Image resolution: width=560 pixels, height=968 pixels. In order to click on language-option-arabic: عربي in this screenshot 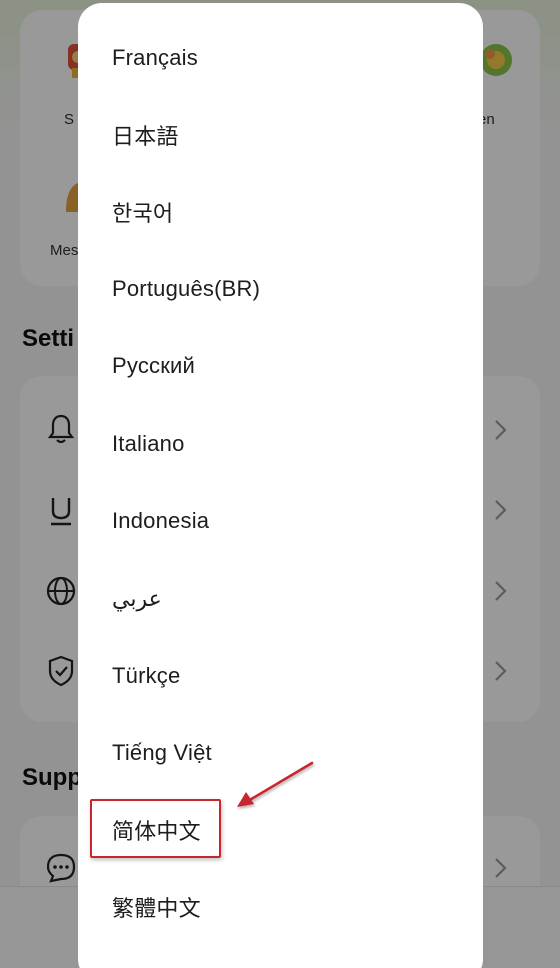, I will do `click(280, 599)`.